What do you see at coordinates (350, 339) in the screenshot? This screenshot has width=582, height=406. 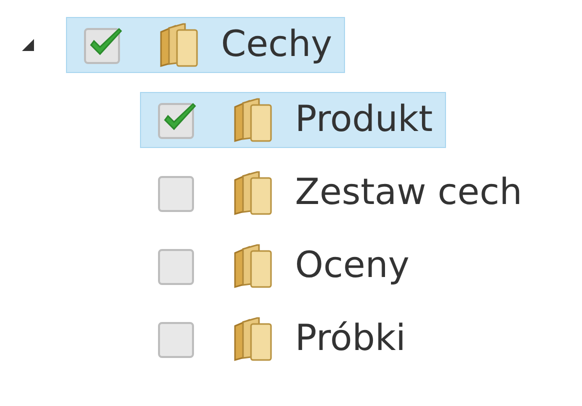 I see `item-label: Próbki` at bounding box center [350, 339].